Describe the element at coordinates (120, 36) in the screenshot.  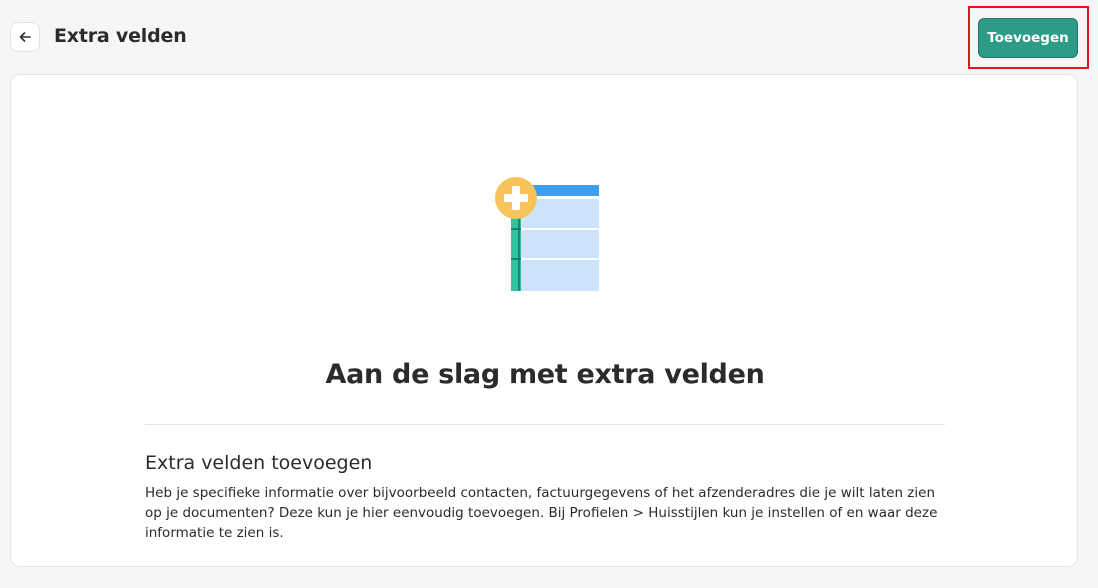
I see `page-title: Extra velden` at that location.